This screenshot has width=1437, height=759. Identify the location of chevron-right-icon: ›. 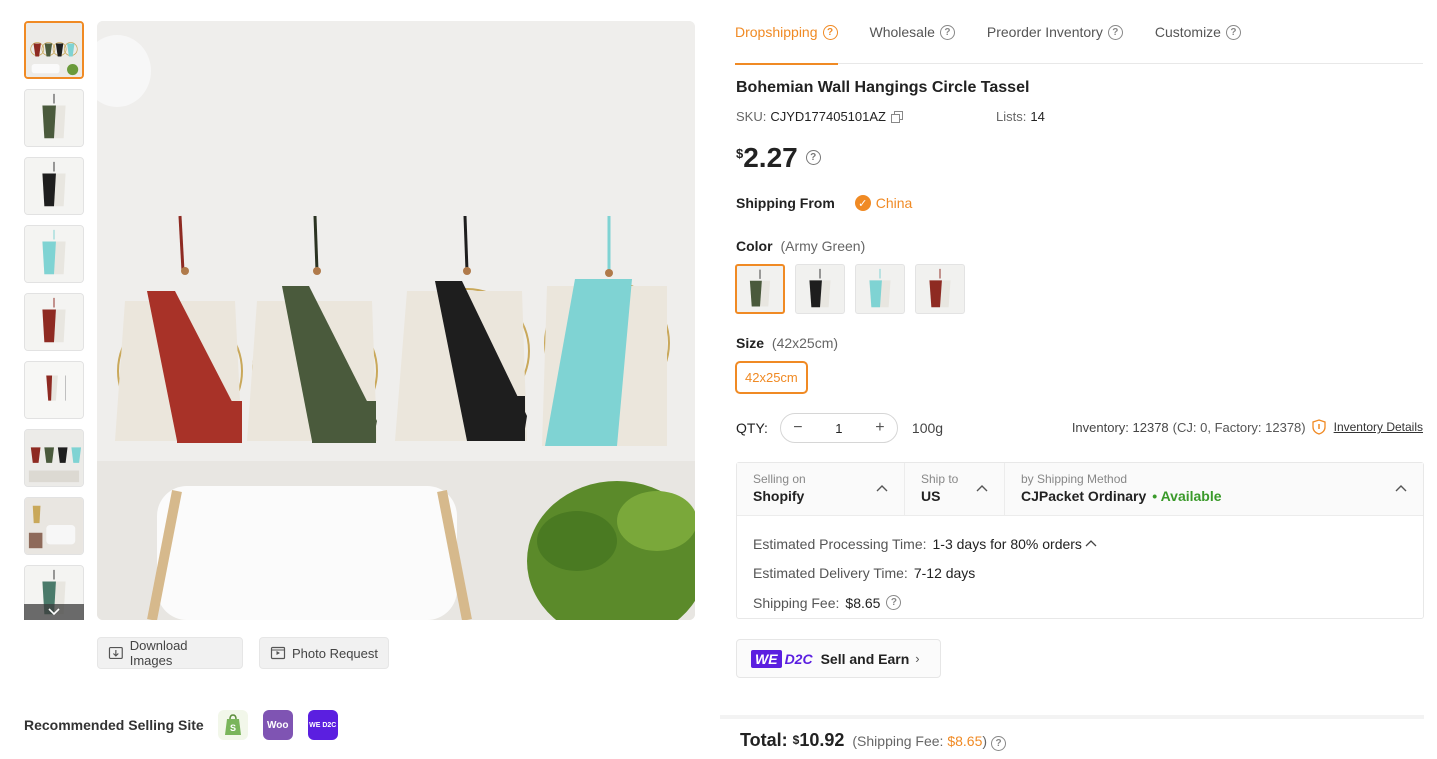
(917, 658).